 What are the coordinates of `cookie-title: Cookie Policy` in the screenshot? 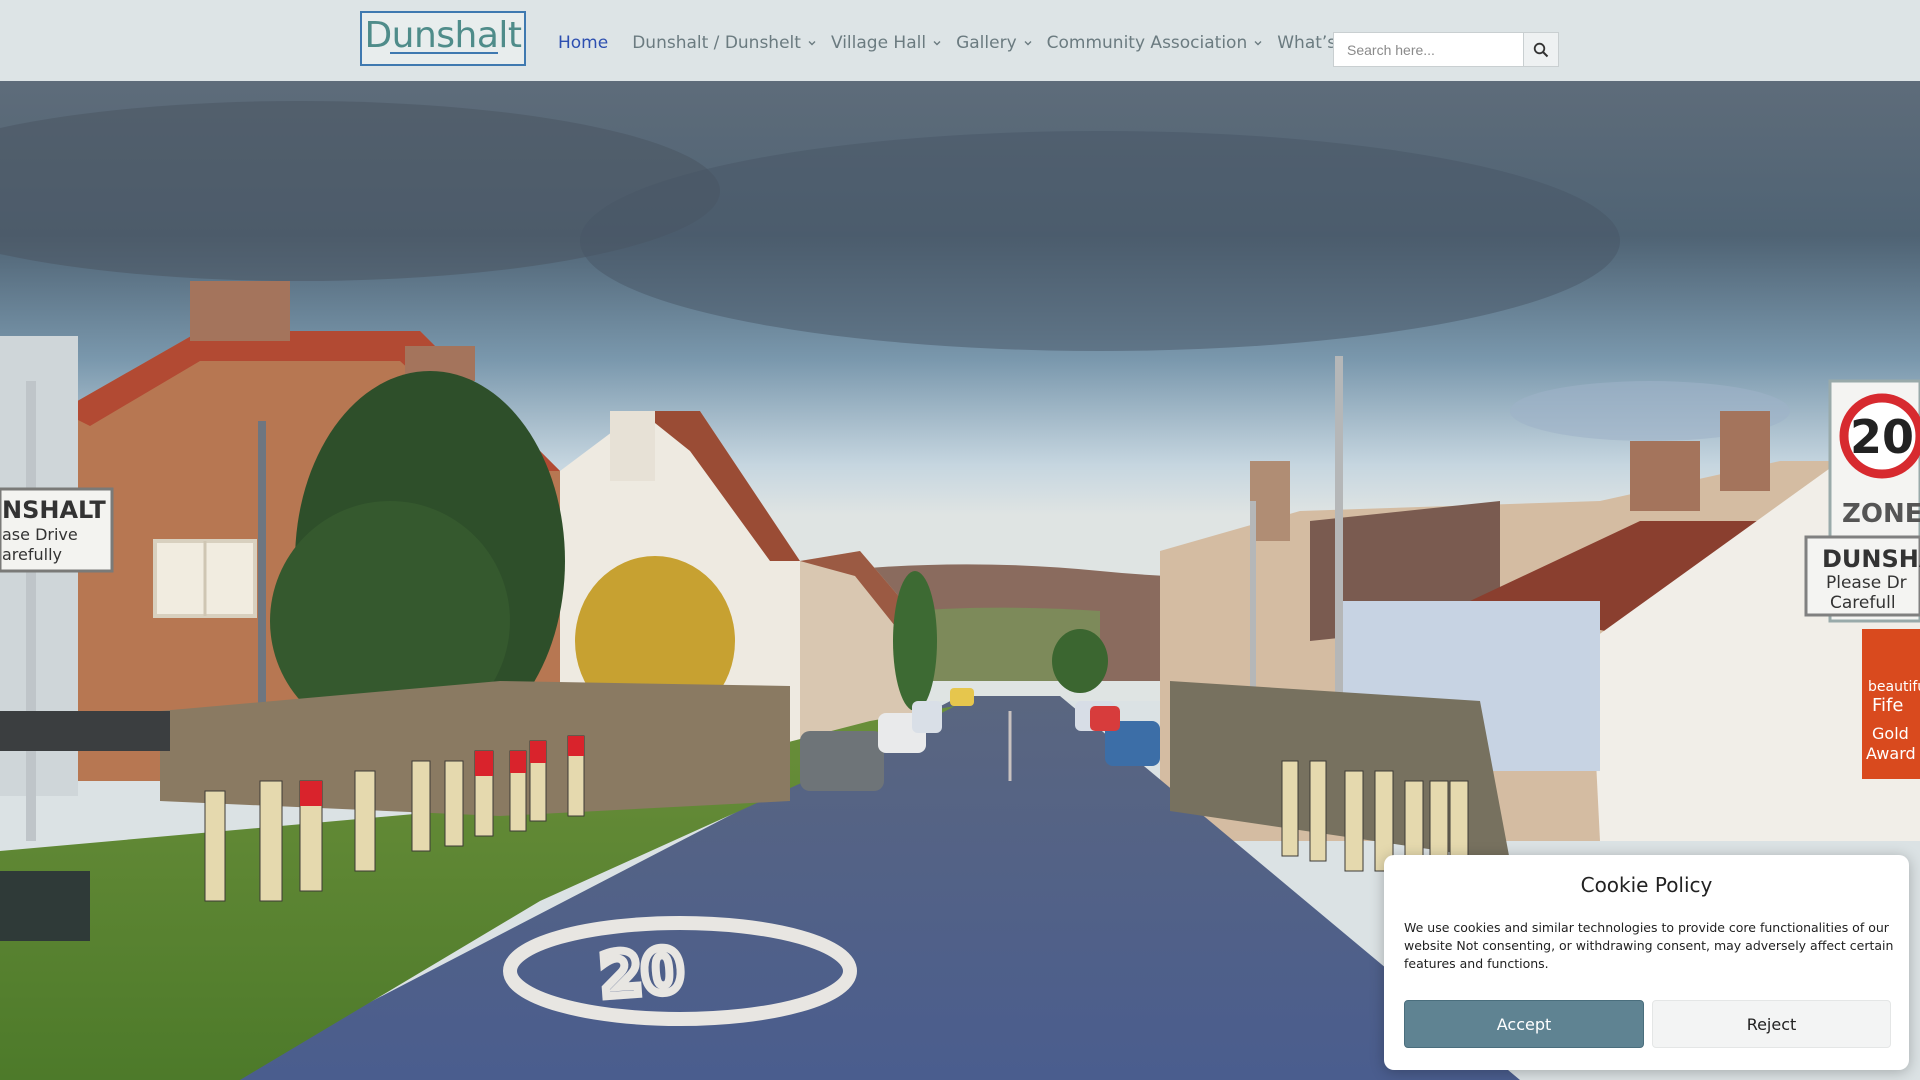 It's located at (1646, 885).